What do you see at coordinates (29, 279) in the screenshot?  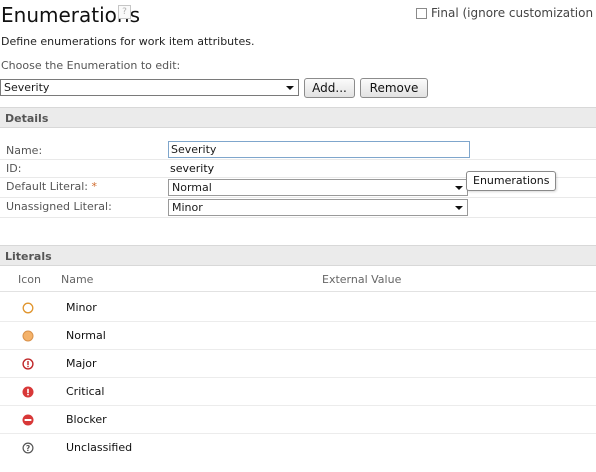 I see `column-header-icon: Icon` at bounding box center [29, 279].